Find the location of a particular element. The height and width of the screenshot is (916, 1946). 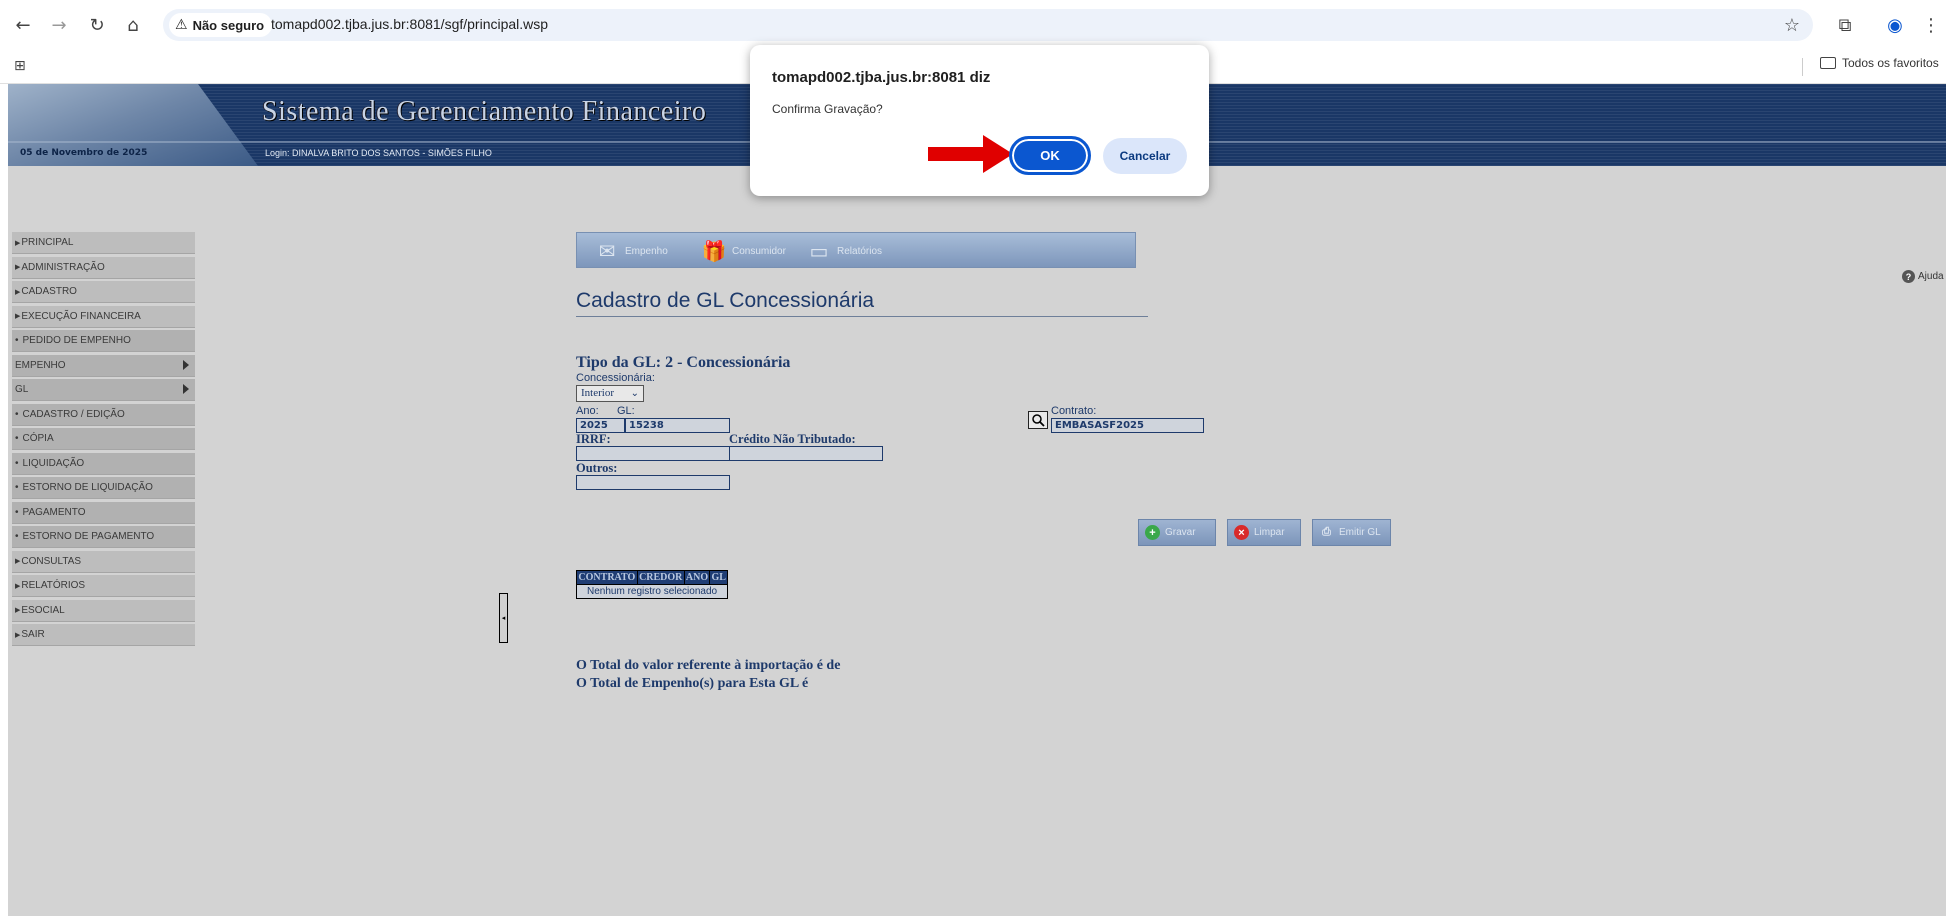

menu-item-esocial: ▶ ESOCIAL is located at coordinates (103, 610).